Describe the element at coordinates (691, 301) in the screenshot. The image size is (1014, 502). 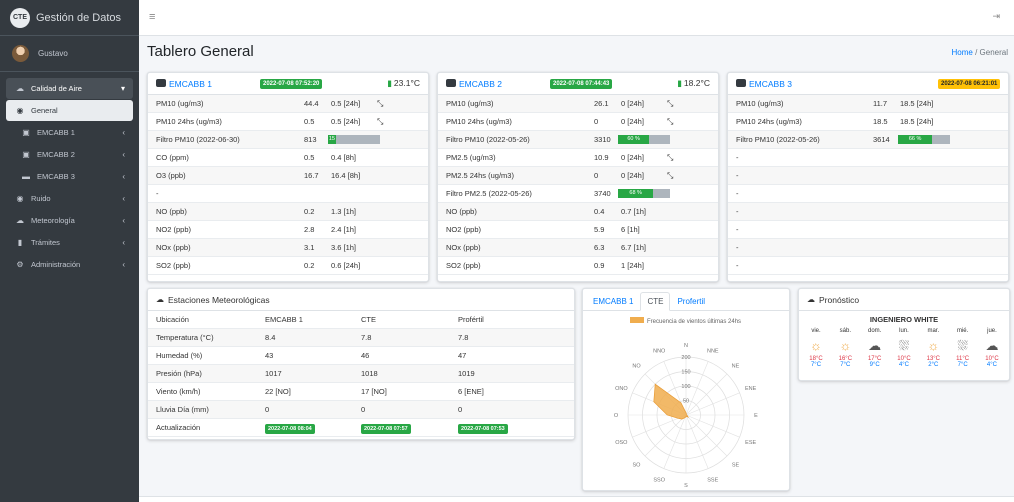
I see `tab-profertil: Profertil` at that location.